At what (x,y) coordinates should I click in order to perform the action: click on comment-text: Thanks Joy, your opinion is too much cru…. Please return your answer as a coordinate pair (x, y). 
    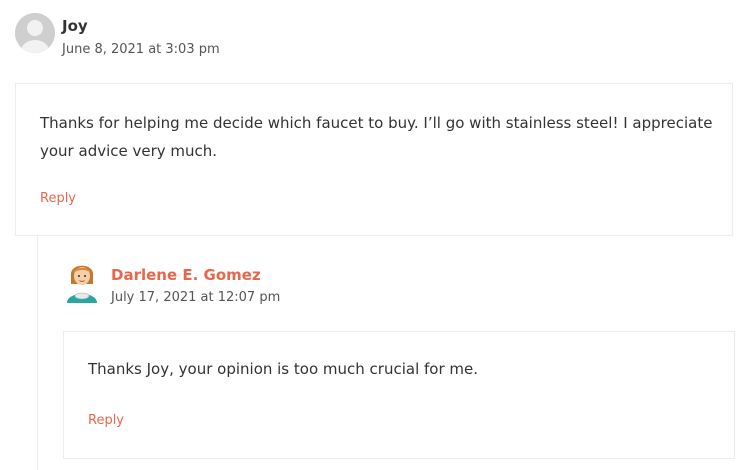
    Looking at the image, I should click on (283, 369).